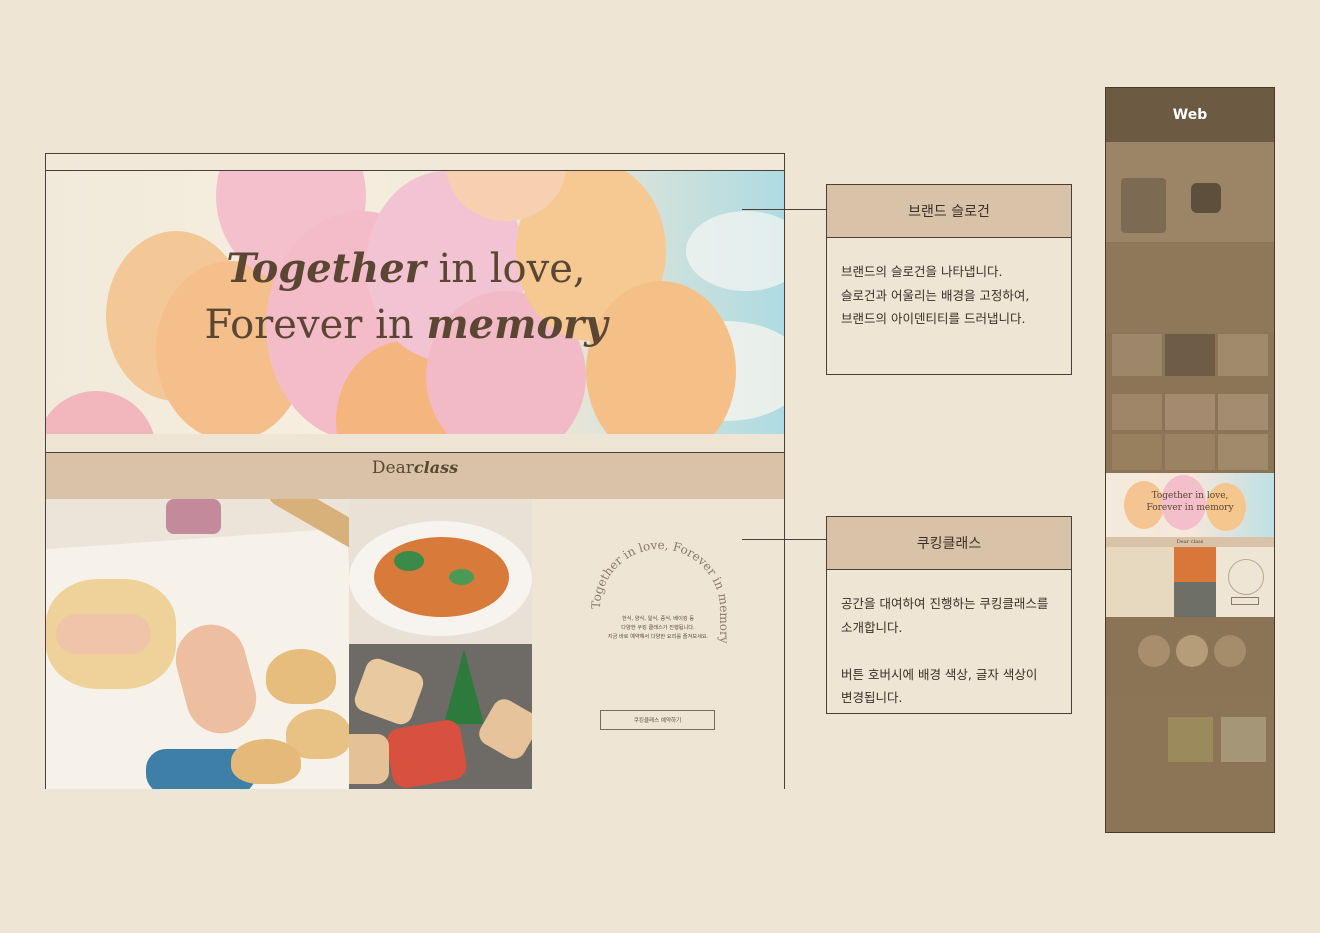  I want to click on preview-slogan-line: Together in love,, so click(1190, 496).